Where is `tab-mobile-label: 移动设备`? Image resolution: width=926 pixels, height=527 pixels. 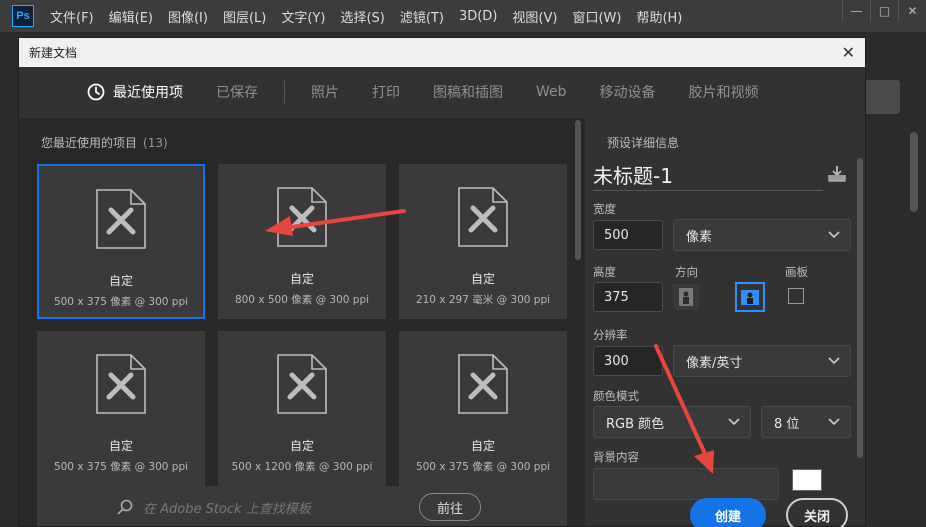
tab-mobile-label: 移动设备 is located at coordinates (627, 93).